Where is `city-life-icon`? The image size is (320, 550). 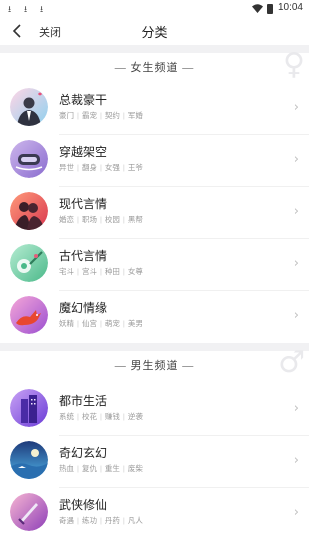 city-life-icon is located at coordinates (29, 408).